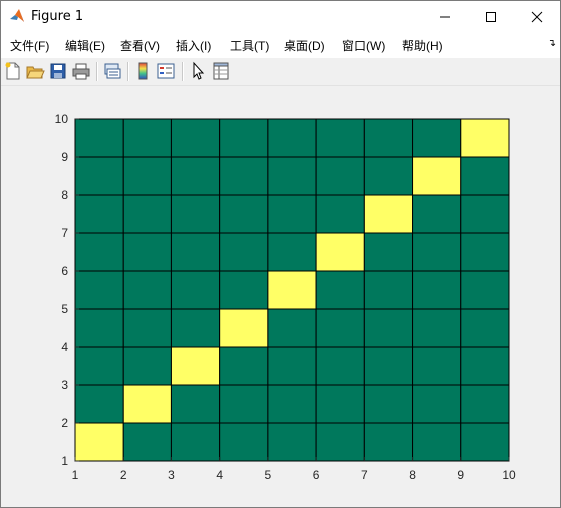  What do you see at coordinates (460, 475) in the screenshot?
I see `x-tick-label: 9` at bounding box center [460, 475].